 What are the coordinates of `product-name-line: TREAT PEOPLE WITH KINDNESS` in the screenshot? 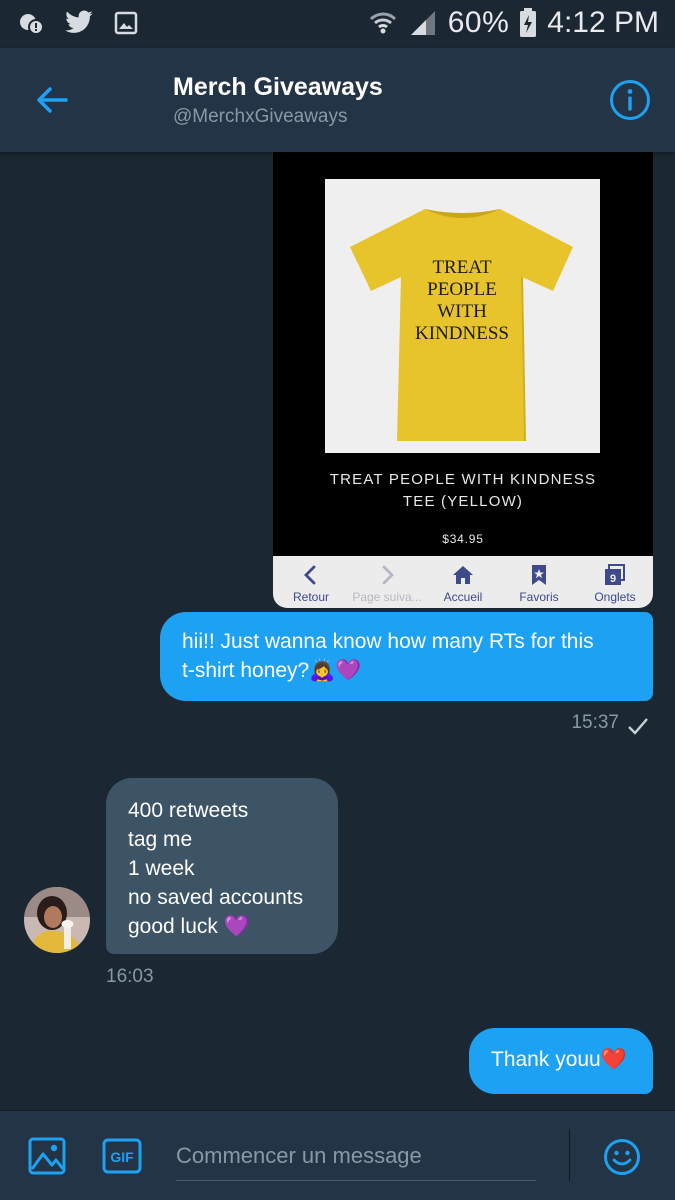 It's located at (463, 479).